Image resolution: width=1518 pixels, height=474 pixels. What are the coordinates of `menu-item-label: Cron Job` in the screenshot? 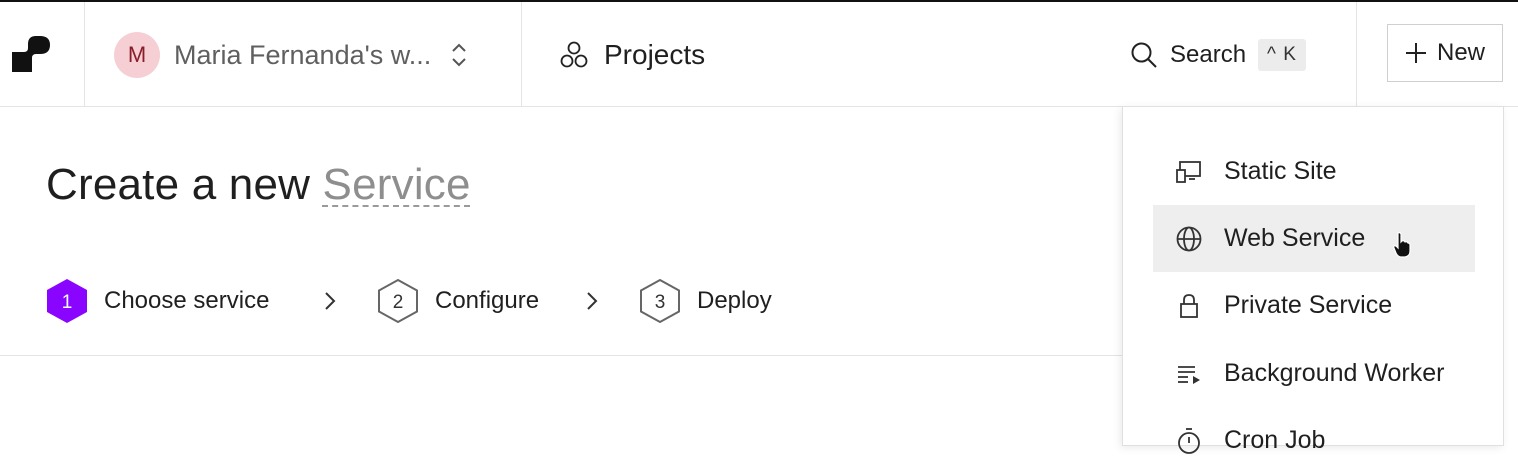 It's located at (1275, 440).